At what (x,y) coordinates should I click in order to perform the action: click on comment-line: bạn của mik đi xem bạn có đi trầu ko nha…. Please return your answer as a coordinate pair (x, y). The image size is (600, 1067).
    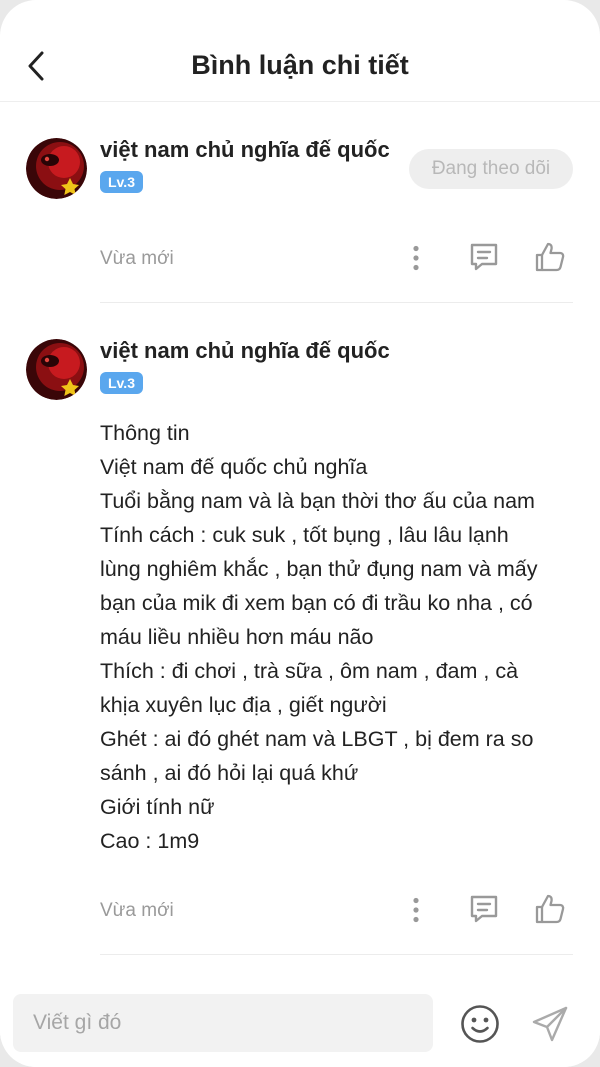
    Looking at the image, I should click on (316, 603).